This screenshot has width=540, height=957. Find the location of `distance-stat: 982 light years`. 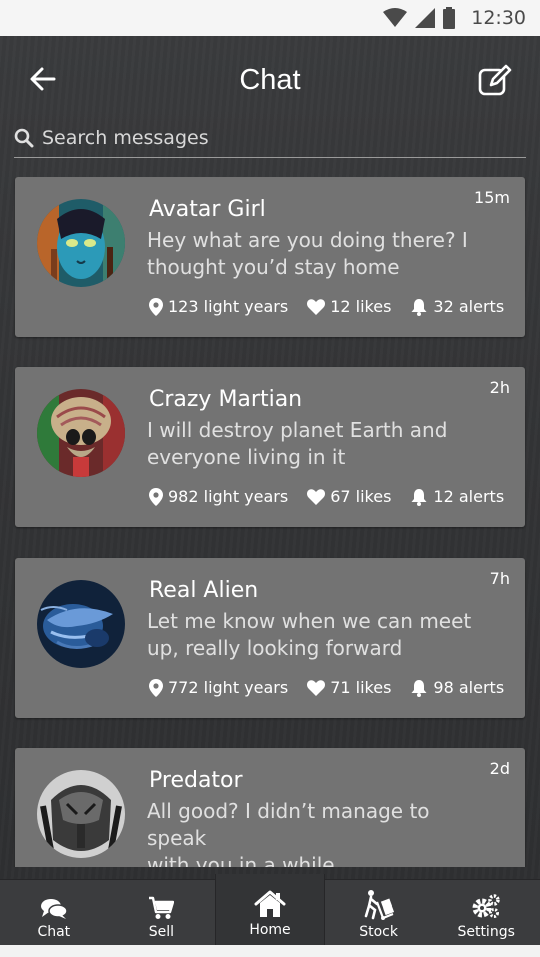

distance-stat: 982 light years is located at coordinates (218, 496).